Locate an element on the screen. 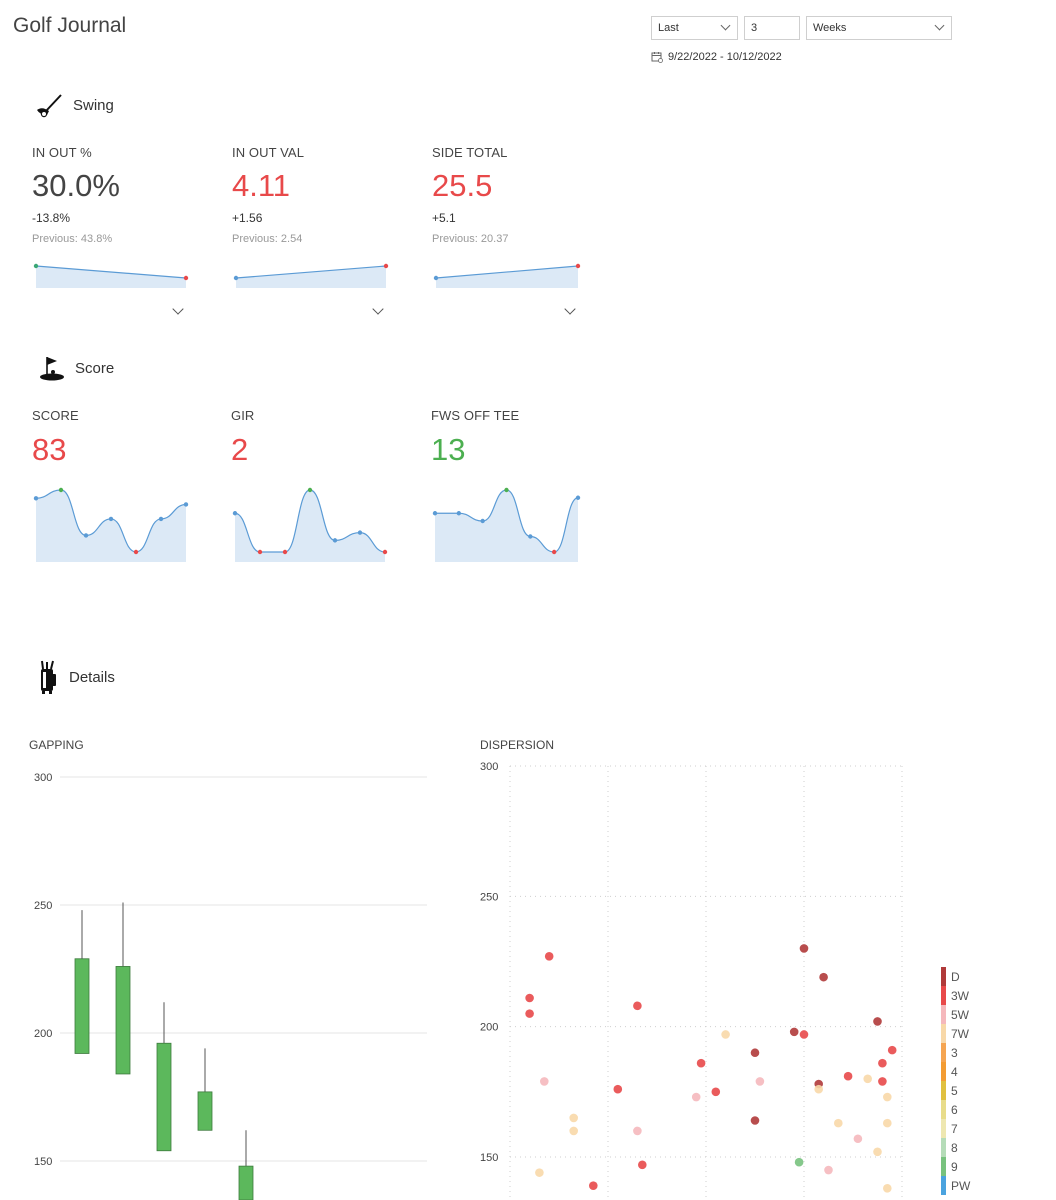  kpi-value: 2 is located at coordinates (240, 449).